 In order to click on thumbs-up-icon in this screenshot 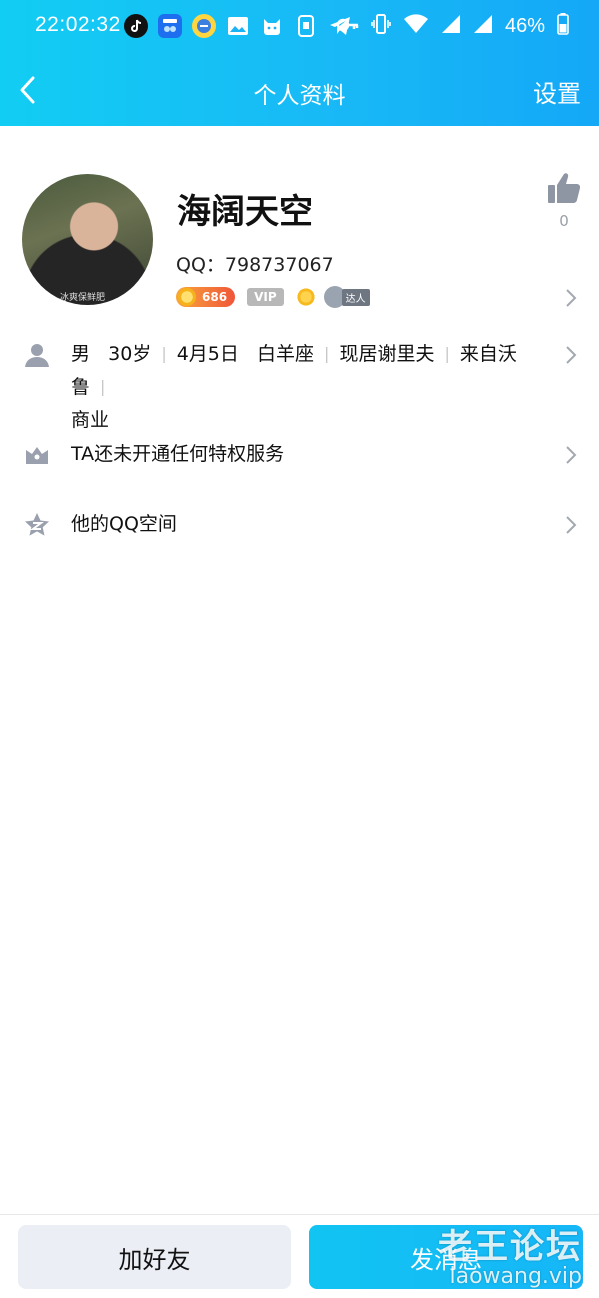, I will do `click(564, 188)`.